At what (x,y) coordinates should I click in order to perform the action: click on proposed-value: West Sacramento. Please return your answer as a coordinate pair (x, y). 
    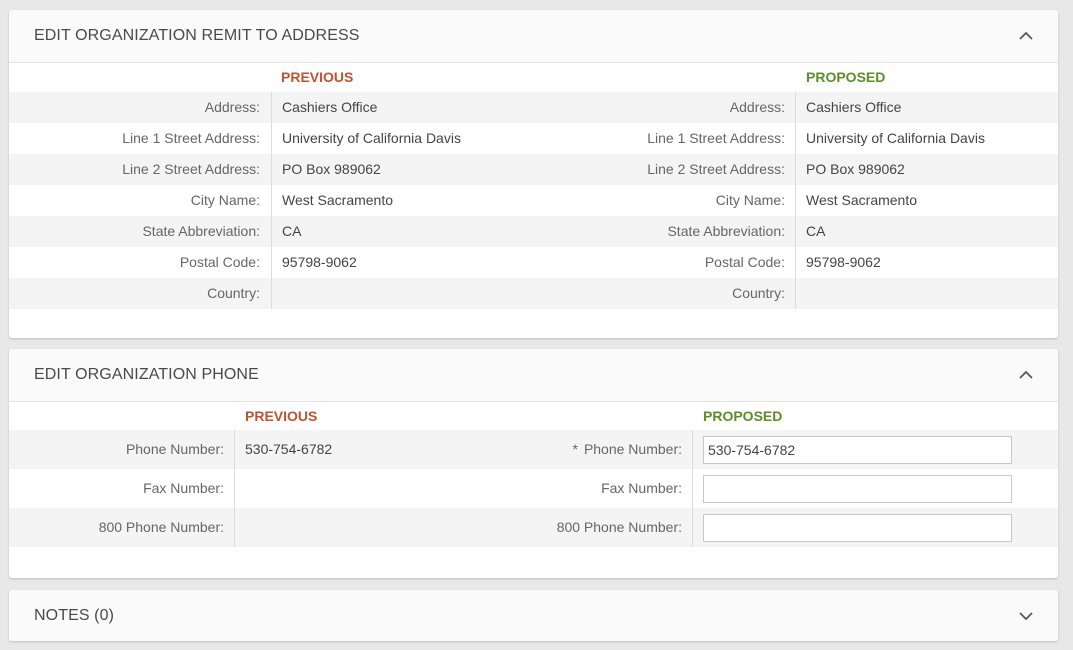
    Looking at the image, I should click on (862, 200).